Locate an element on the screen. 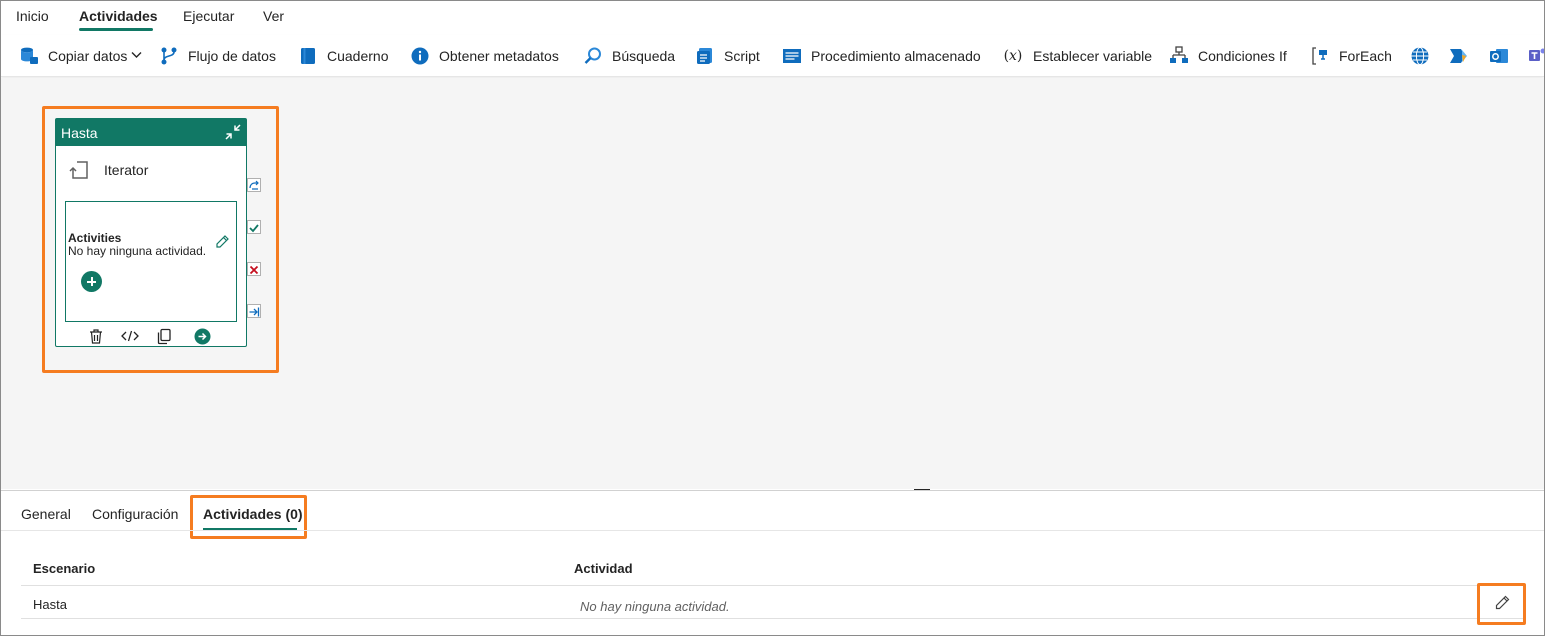 This screenshot has height=636, width=1545. power-automate-icon is located at coordinates (1459, 56).